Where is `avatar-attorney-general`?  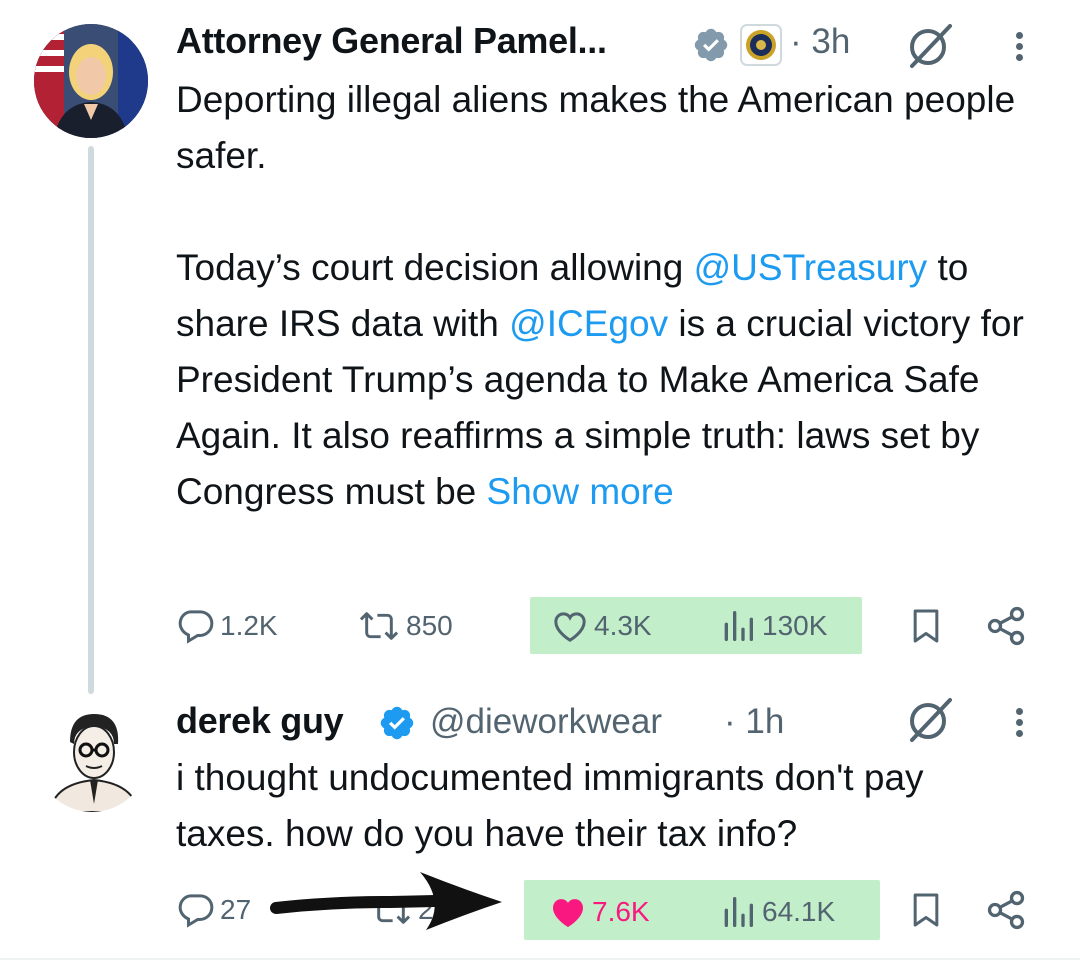
avatar-attorney-general is located at coordinates (91, 81).